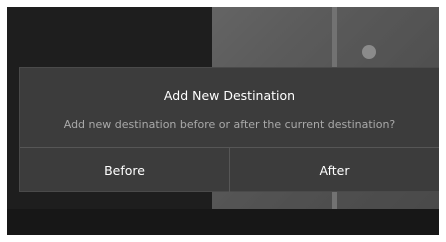  What do you see at coordinates (229, 95) in the screenshot?
I see `dialog-title: Add New Destination` at bounding box center [229, 95].